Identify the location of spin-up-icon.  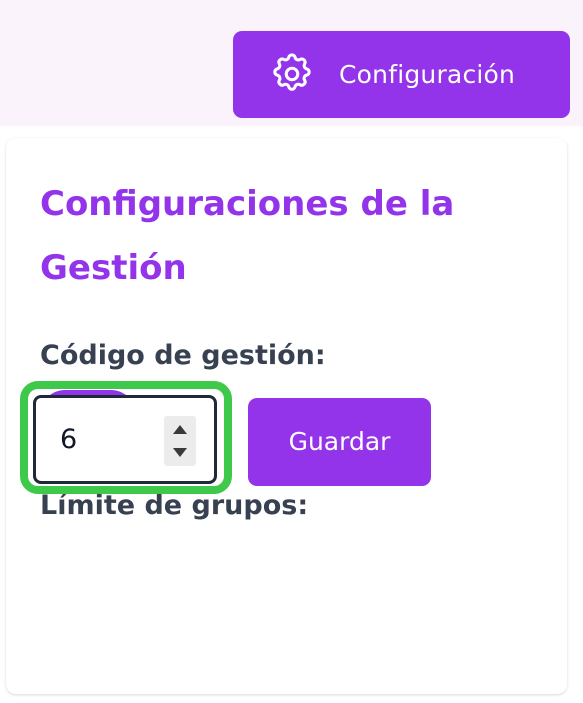
(180, 429).